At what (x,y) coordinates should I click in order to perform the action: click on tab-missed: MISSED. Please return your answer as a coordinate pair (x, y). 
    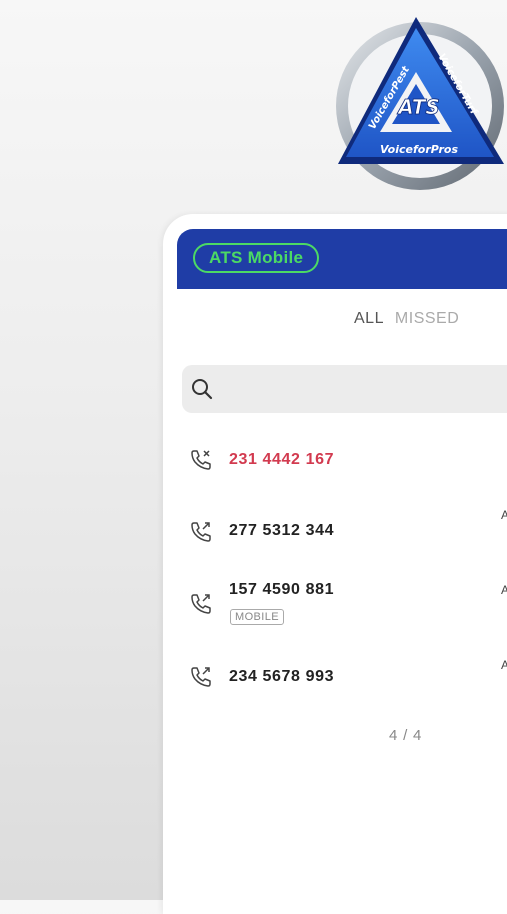
    Looking at the image, I should click on (427, 319).